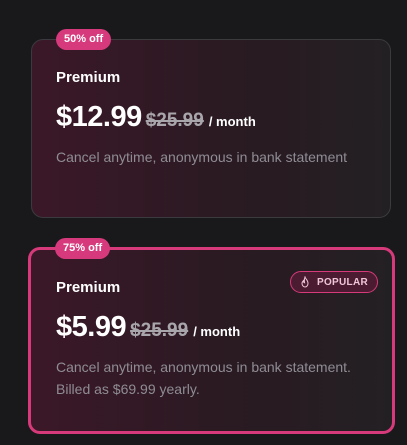 Image resolution: width=407 pixels, height=445 pixels. What do you see at coordinates (342, 282) in the screenshot?
I see `popular-label: POPULAR` at bounding box center [342, 282].